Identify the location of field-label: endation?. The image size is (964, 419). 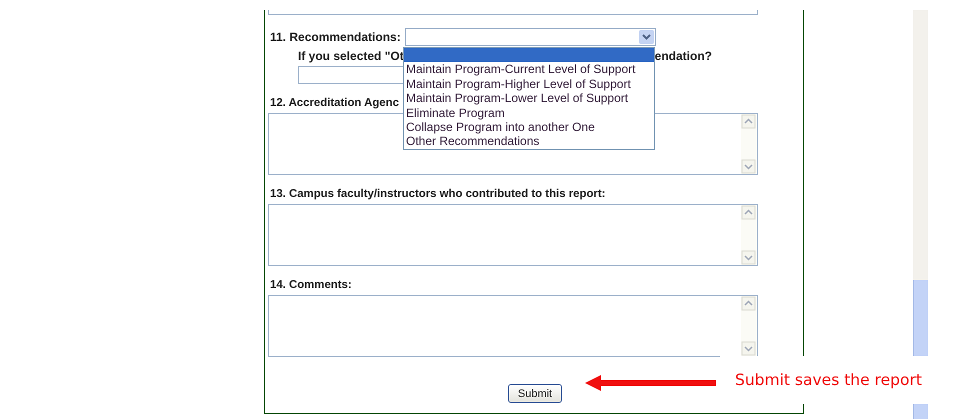
(683, 56).